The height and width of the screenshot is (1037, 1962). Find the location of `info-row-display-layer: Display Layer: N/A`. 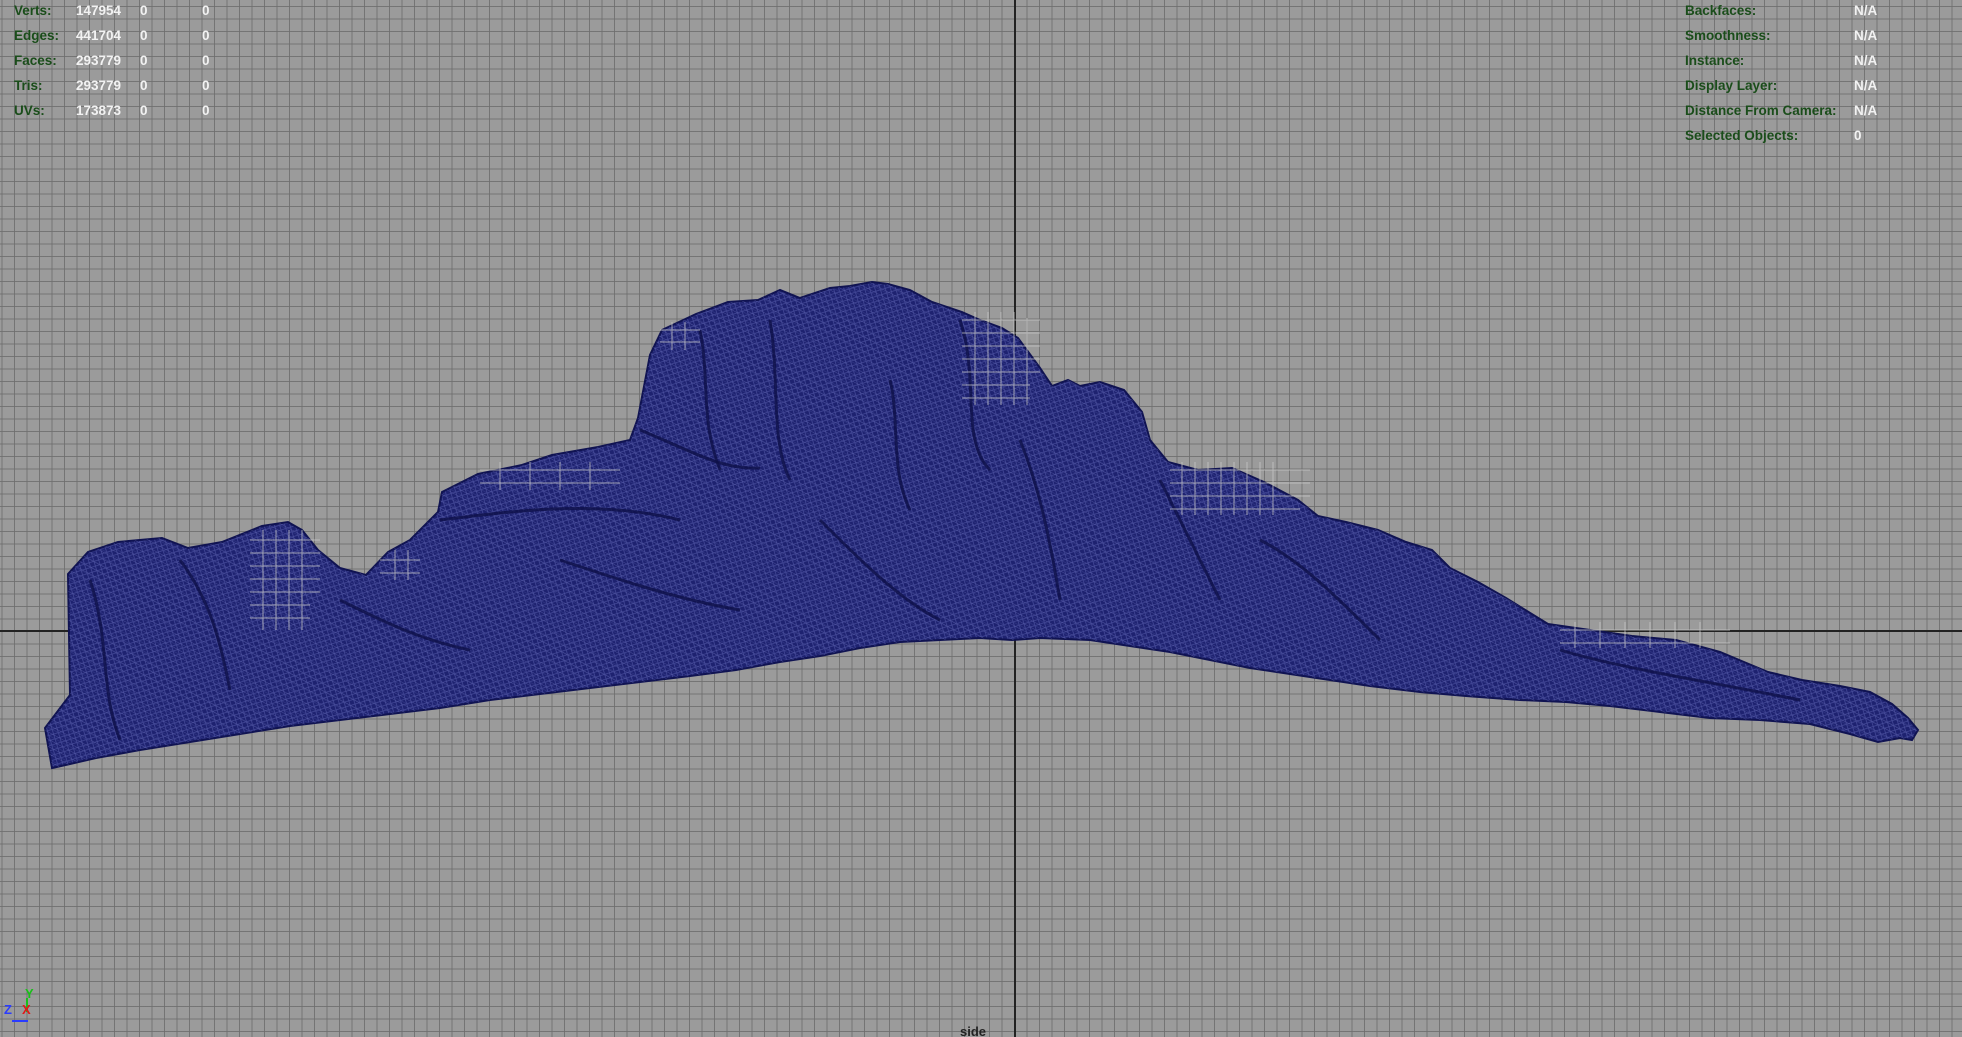

info-row-display-layer: Display Layer: N/A is located at coordinates (1815, 85).